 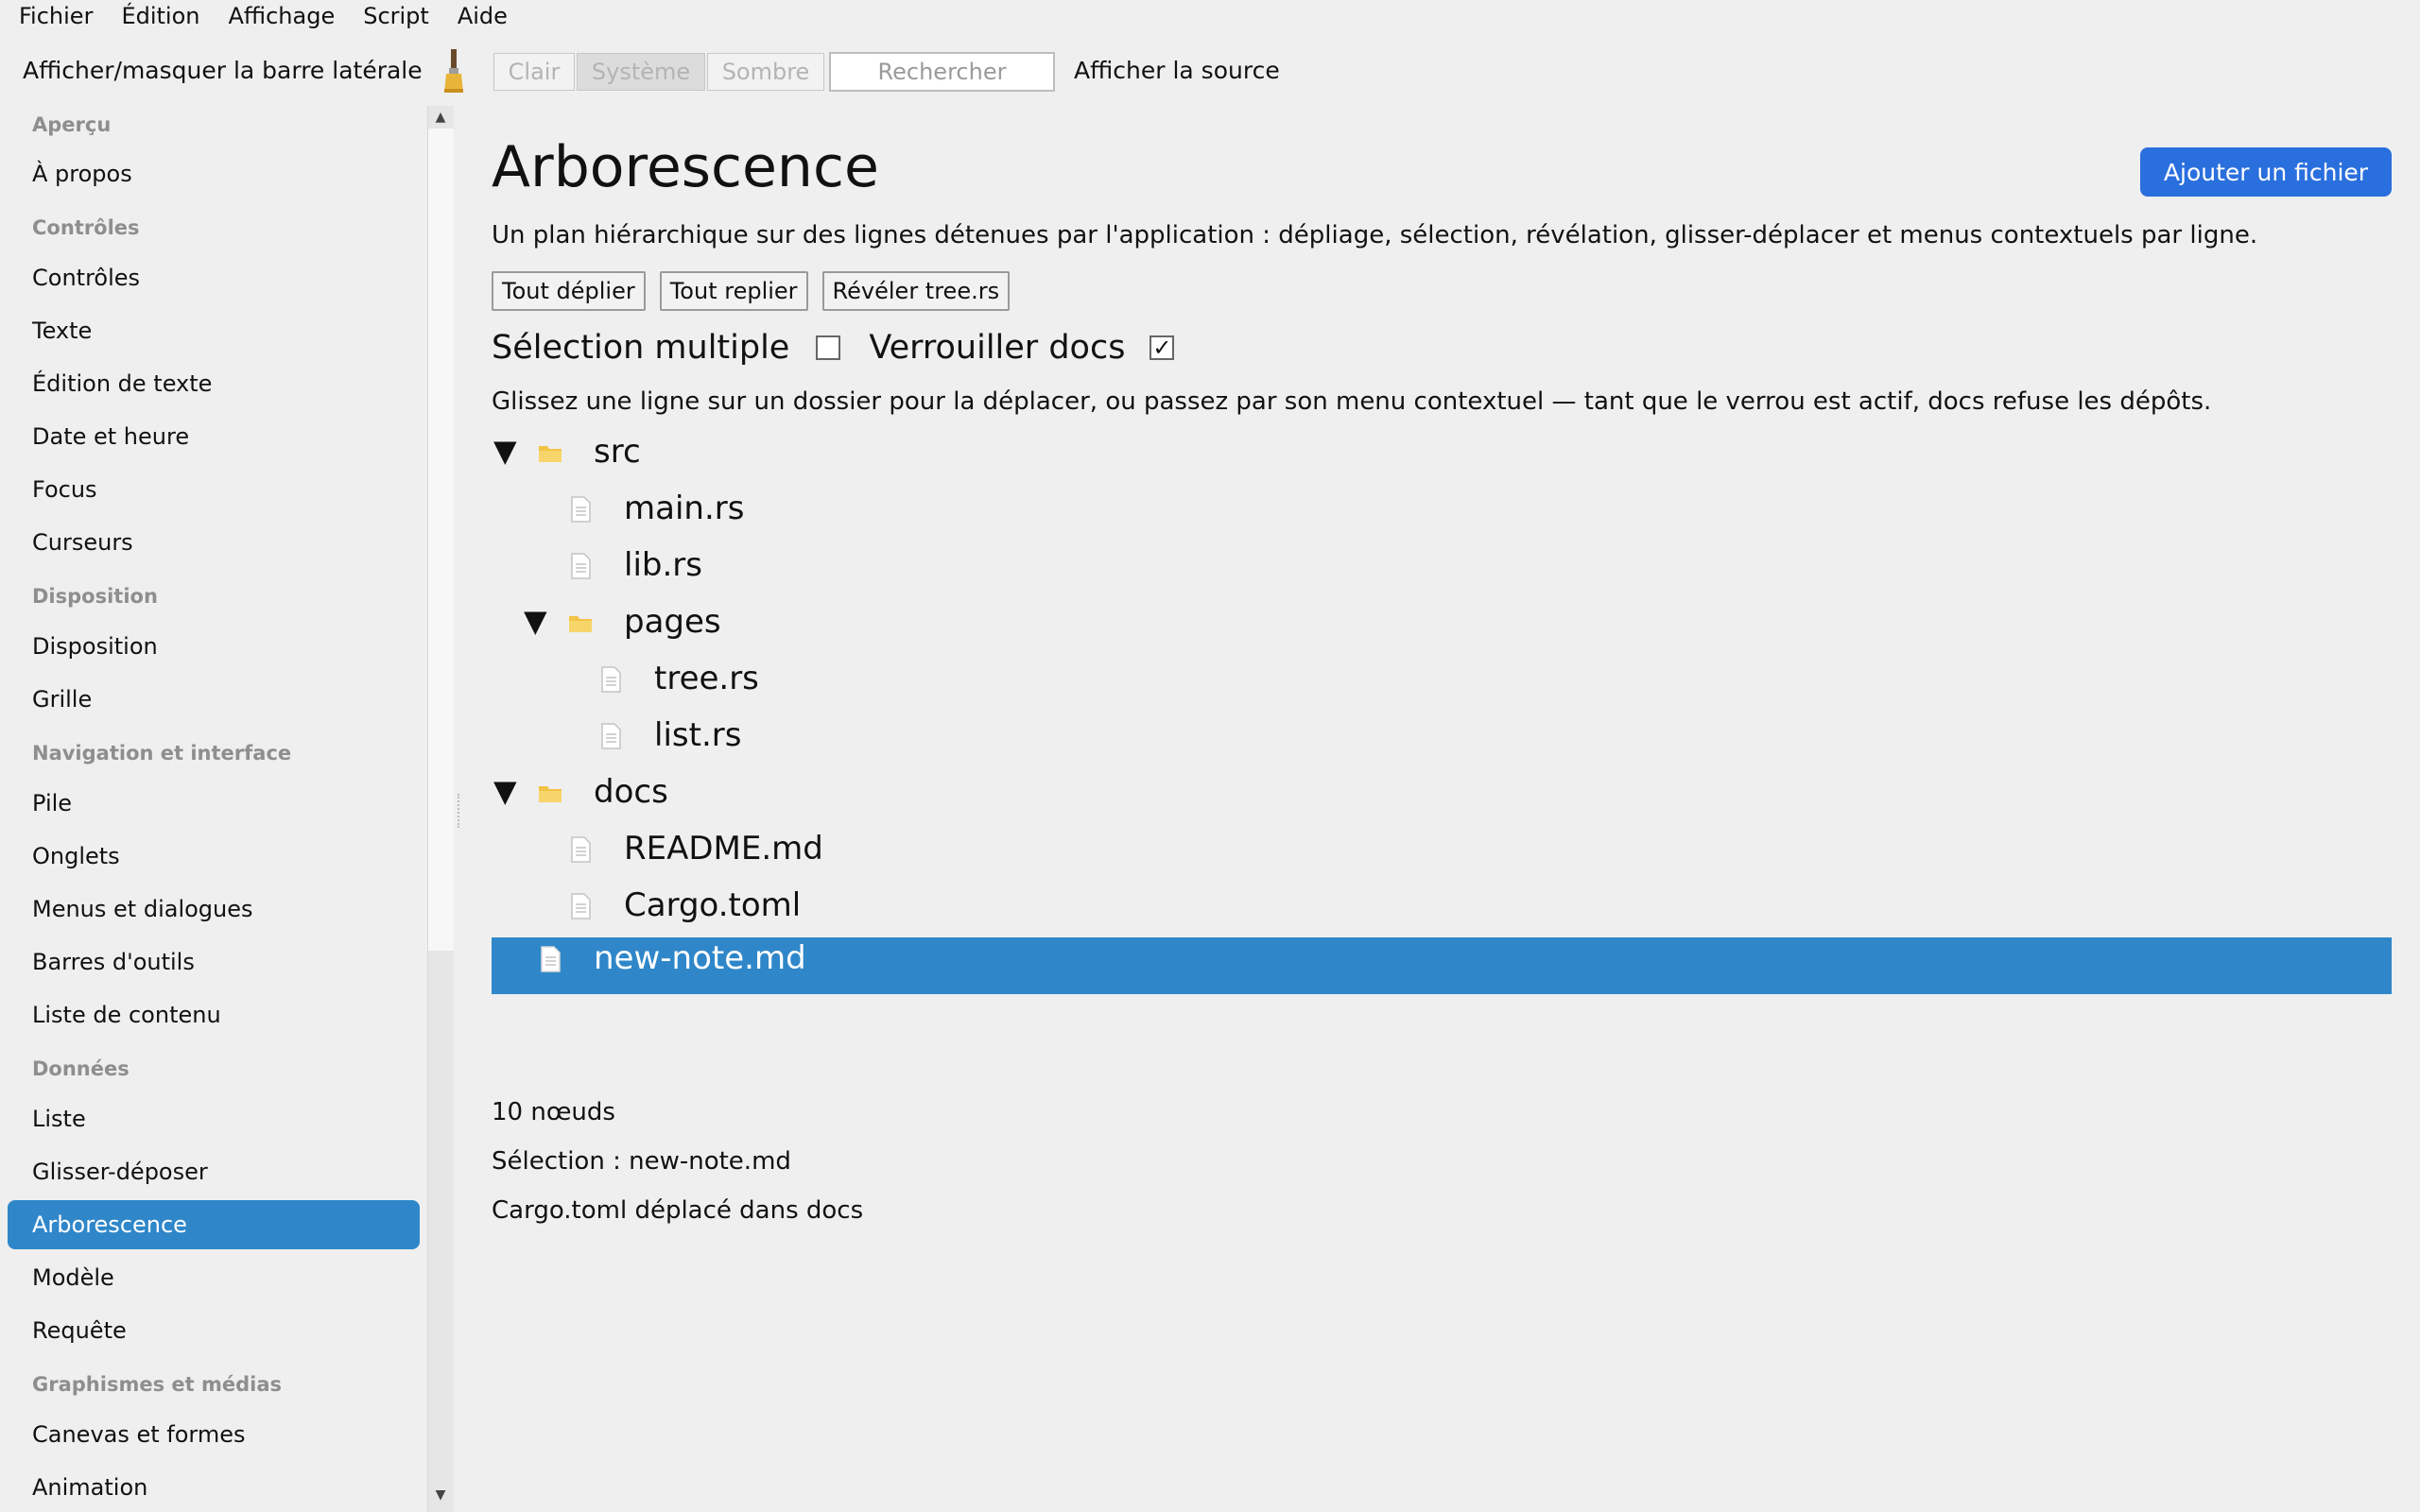 What do you see at coordinates (214, 277) in the screenshot?
I see `sidebar-item-controles: Contrôles` at bounding box center [214, 277].